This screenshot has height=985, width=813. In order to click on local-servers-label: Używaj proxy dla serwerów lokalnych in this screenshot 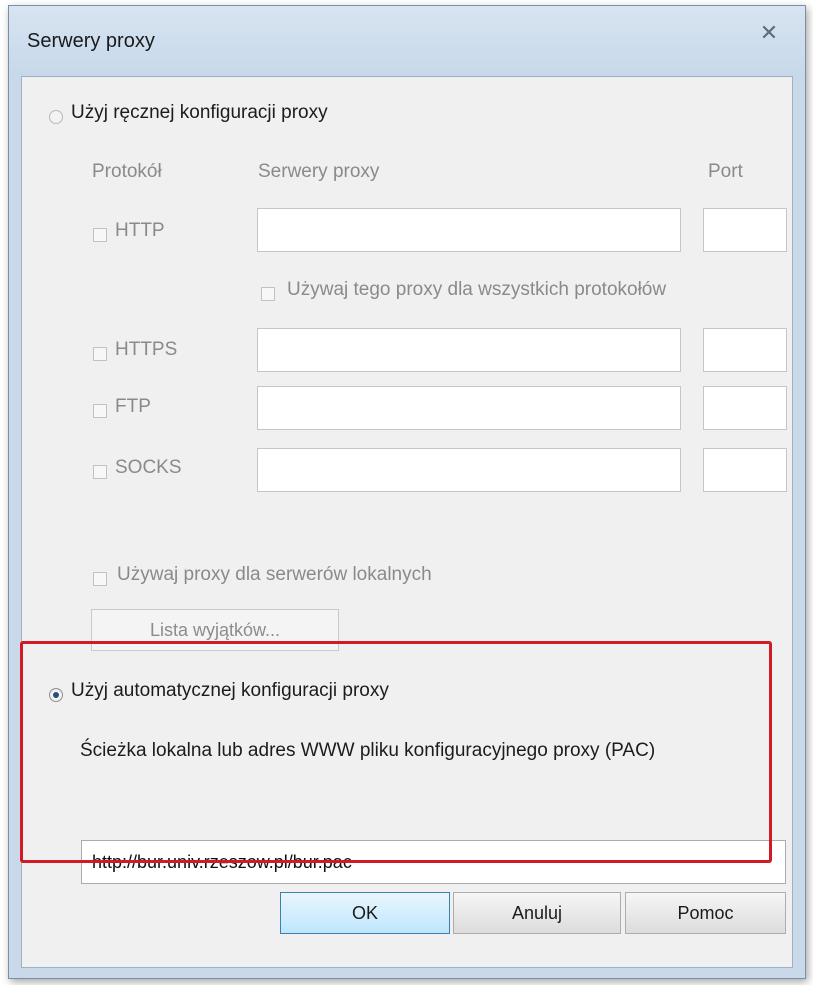, I will do `click(274, 574)`.